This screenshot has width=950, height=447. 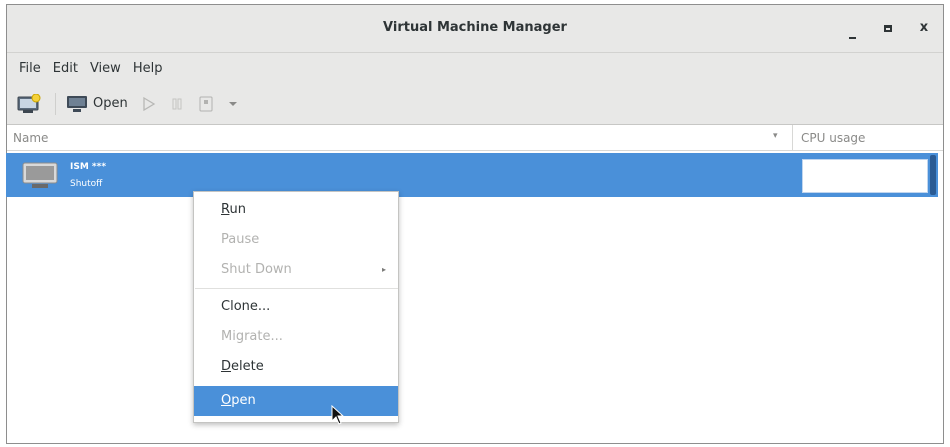 What do you see at coordinates (383, 269) in the screenshot?
I see `submenu-arrow-icon: ▸` at bounding box center [383, 269].